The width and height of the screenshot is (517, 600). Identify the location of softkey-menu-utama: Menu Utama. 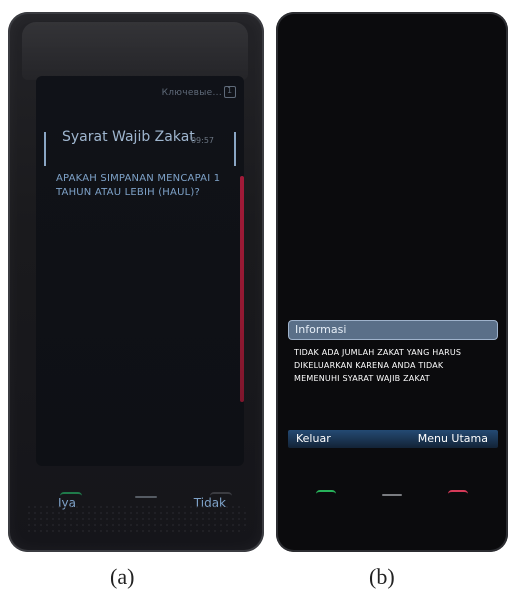
(453, 438).